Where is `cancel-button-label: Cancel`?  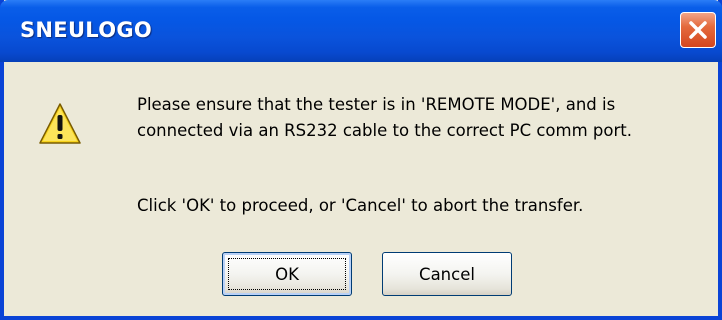 cancel-button-label: Cancel is located at coordinates (447, 274).